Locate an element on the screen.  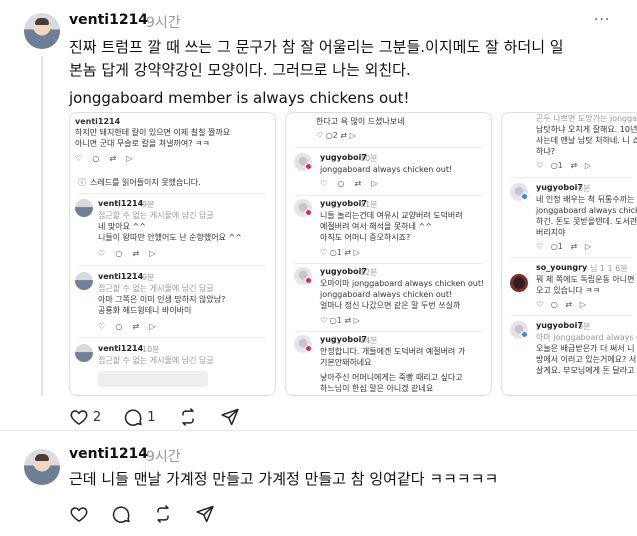
mini-timestamp: 12분 is located at coordinates (369, 272).